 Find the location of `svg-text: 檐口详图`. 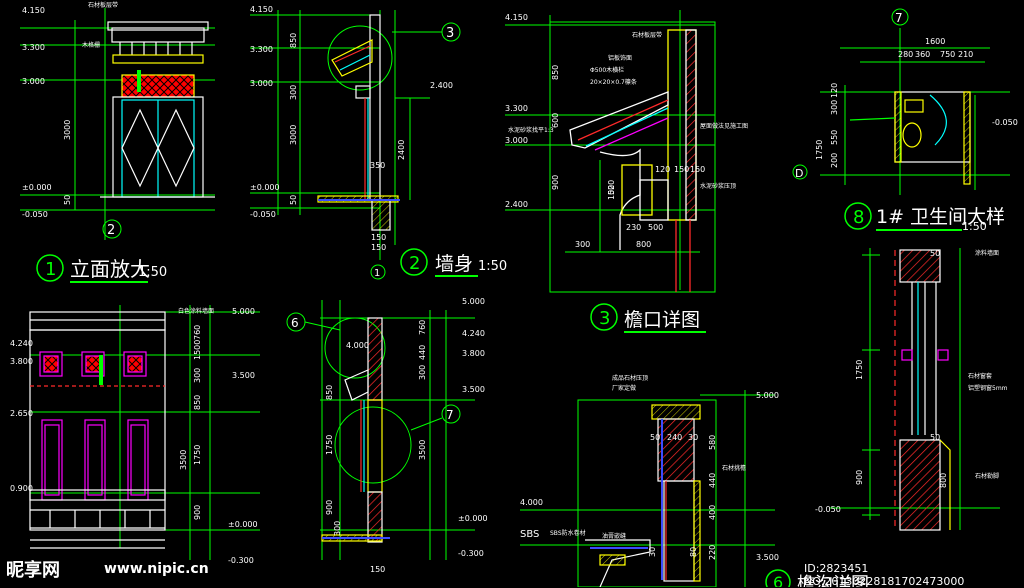

svg-text: 檐口详图 is located at coordinates (662, 320).